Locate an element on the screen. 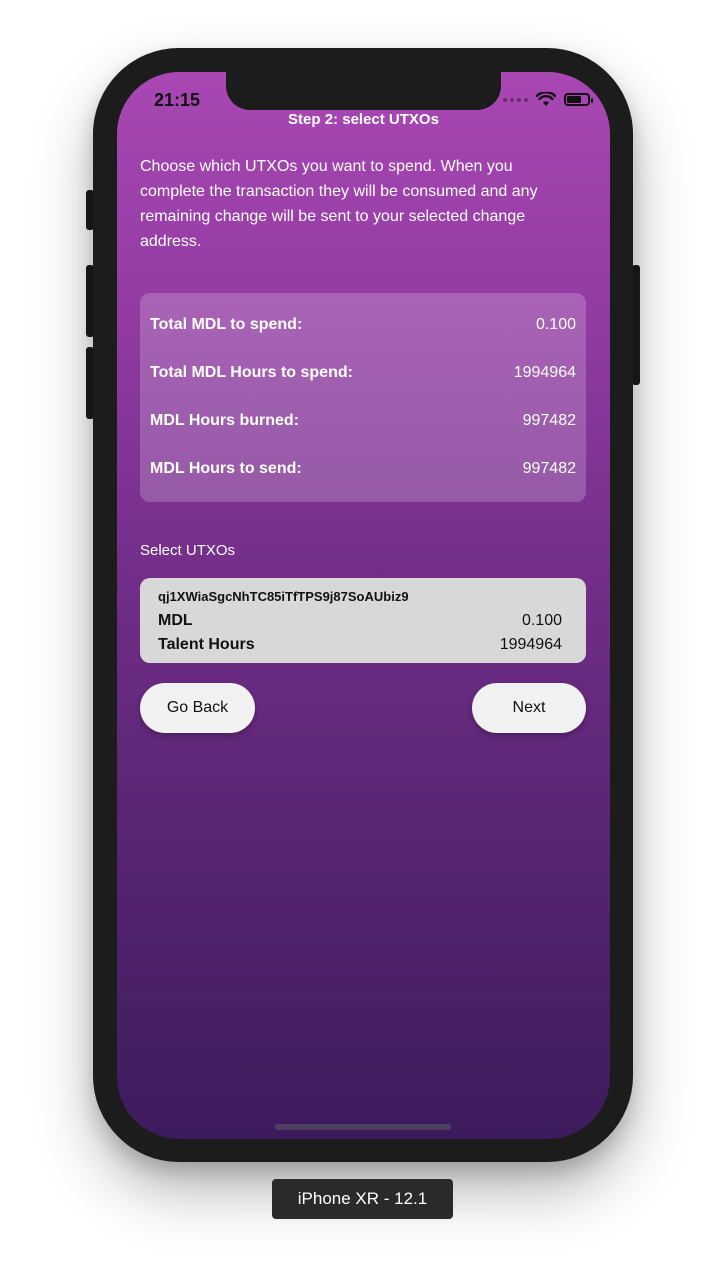 This screenshot has height=1280, width=726. summary-label: Total MDL to spend: is located at coordinates (226, 324).